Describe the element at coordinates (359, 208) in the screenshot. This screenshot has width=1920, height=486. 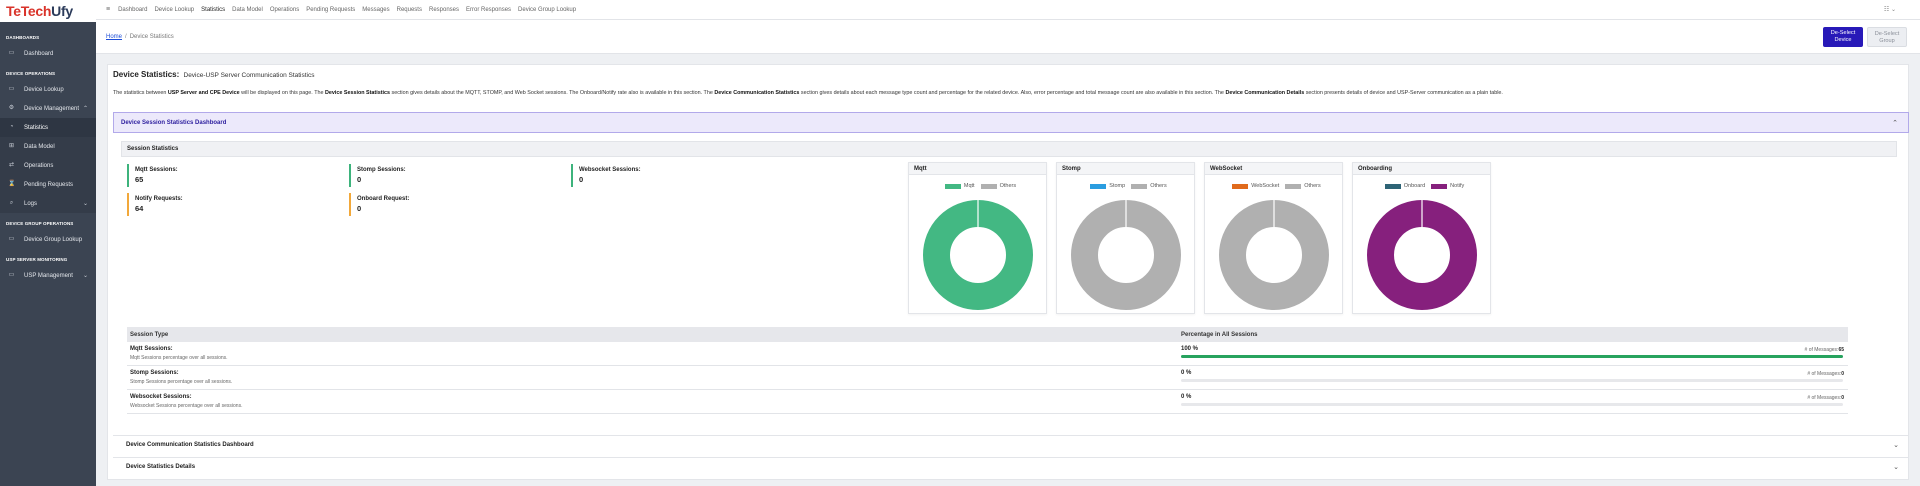
I see `stat-value: 0` at that location.